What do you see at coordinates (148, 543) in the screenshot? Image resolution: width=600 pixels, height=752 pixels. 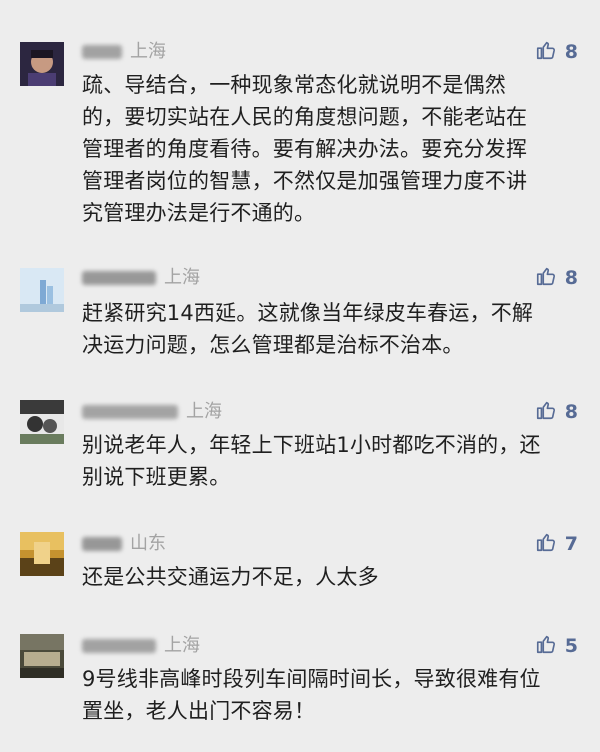 I see `location-label: 山东` at bounding box center [148, 543].